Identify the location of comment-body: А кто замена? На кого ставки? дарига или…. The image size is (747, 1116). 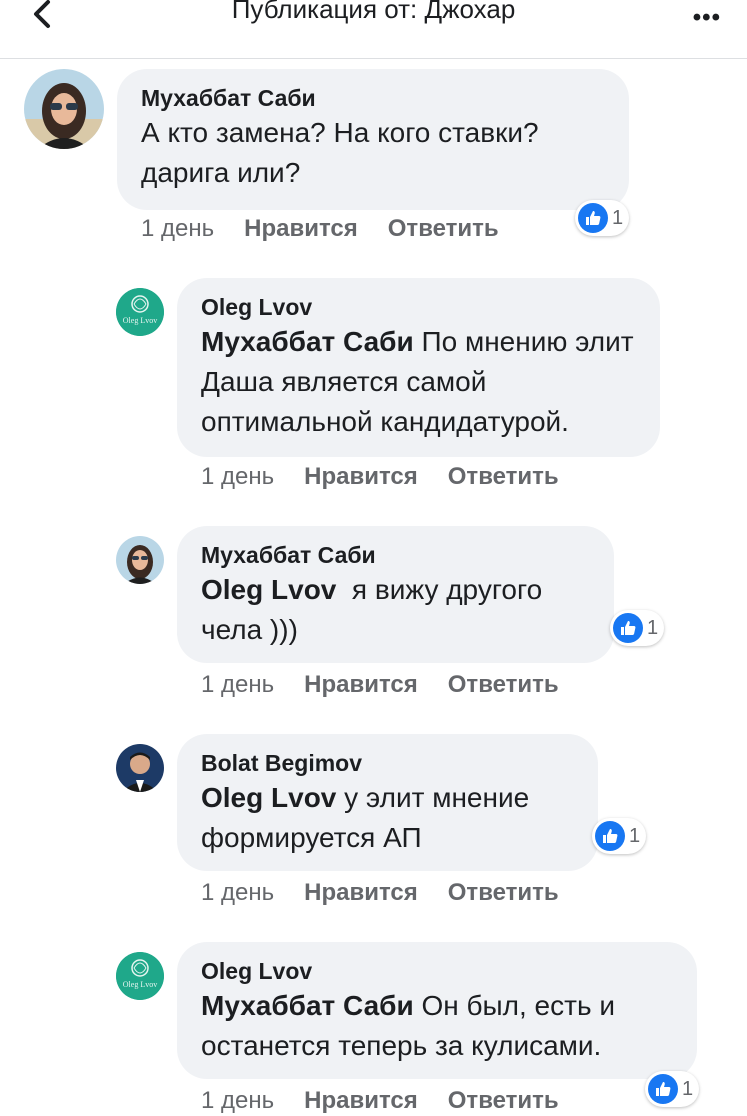
(340, 152).